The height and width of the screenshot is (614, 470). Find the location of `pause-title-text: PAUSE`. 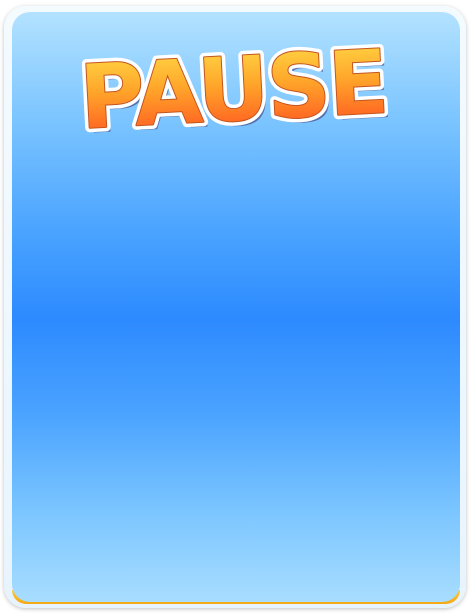

pause-title-text: PAUSE is located at coordinates (234, 85).